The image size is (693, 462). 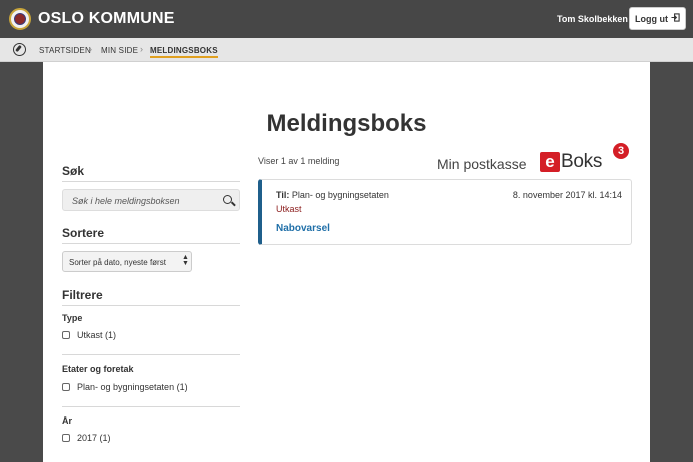 What do you see at coordinates (126, 201) in the screenshot?
I see `search-placeholder: Søk i hele meldingsboksen` at bounding box center [126, 201].